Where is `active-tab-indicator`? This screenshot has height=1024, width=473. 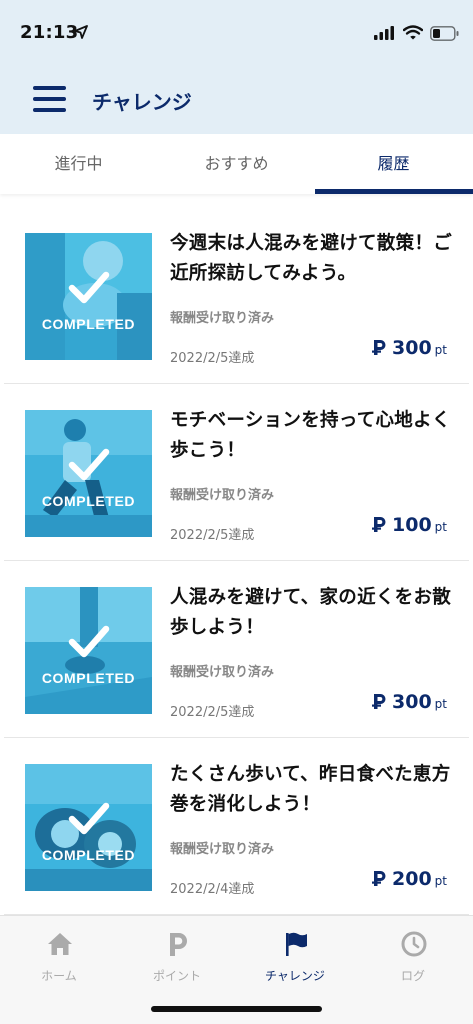
active-tab-indicator is located at coordinates (394, 191).